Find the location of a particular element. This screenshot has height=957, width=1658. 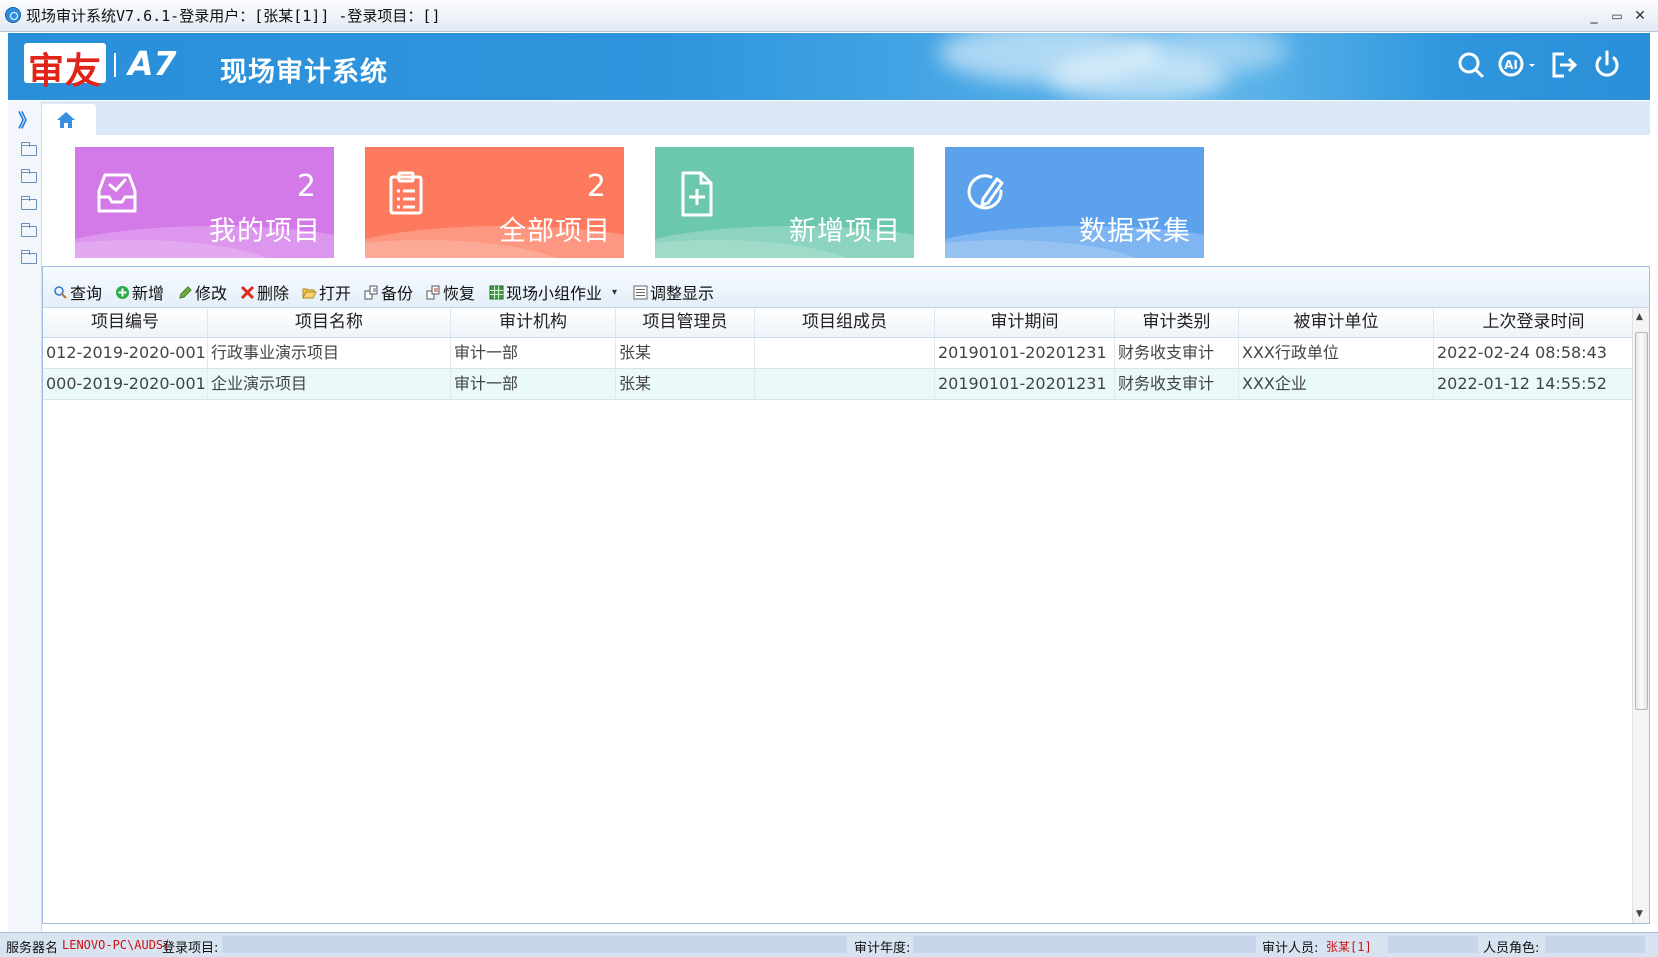

open-folder-icon is located at coordinates (309, 293).